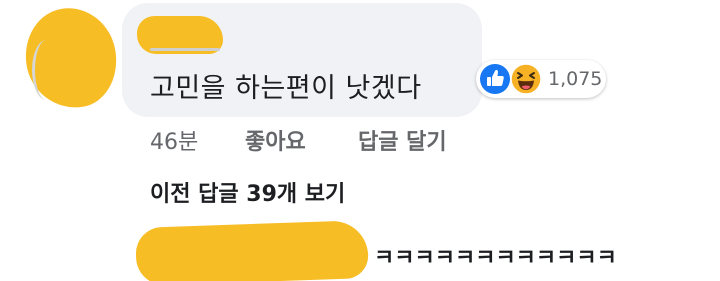 Image resolution: width=720 pixels, height=281 pixels. What do you see at coordinates (174, 140) in the screenshot?
I see `timestamp: 46분` at bounding box center [174, 140].